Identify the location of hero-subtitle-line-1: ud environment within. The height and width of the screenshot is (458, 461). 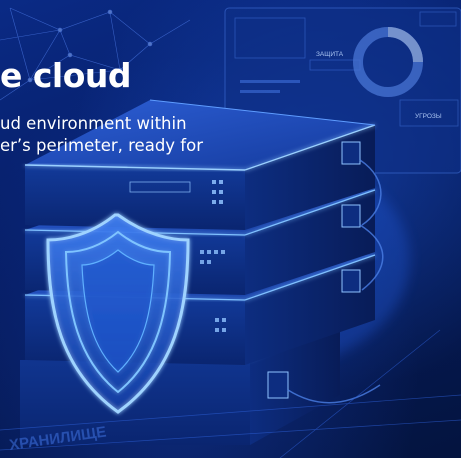
(93, 123).